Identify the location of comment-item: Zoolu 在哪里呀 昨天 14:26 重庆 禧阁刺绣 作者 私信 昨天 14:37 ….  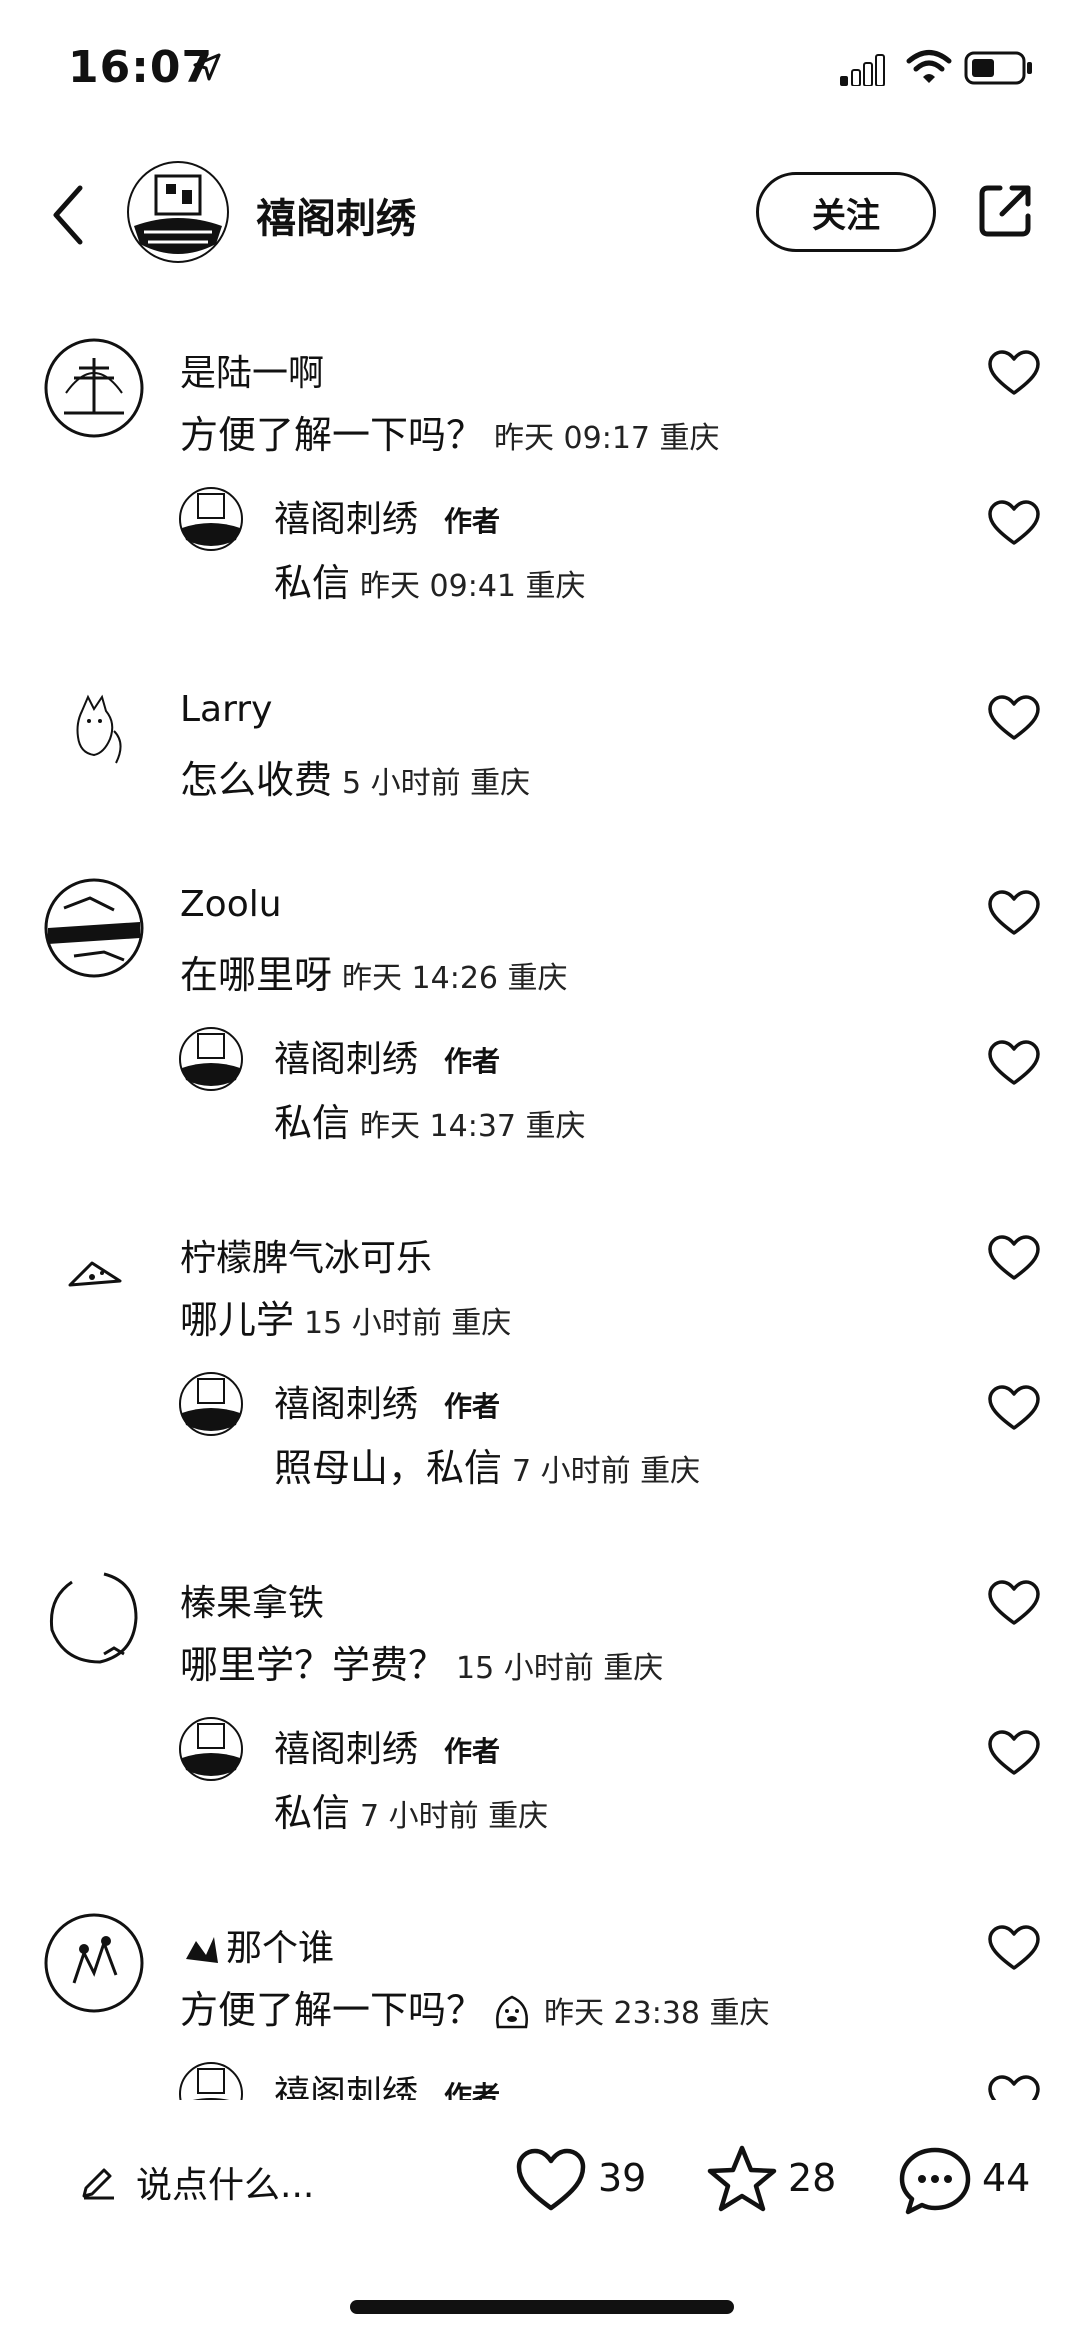
(540, 1007).